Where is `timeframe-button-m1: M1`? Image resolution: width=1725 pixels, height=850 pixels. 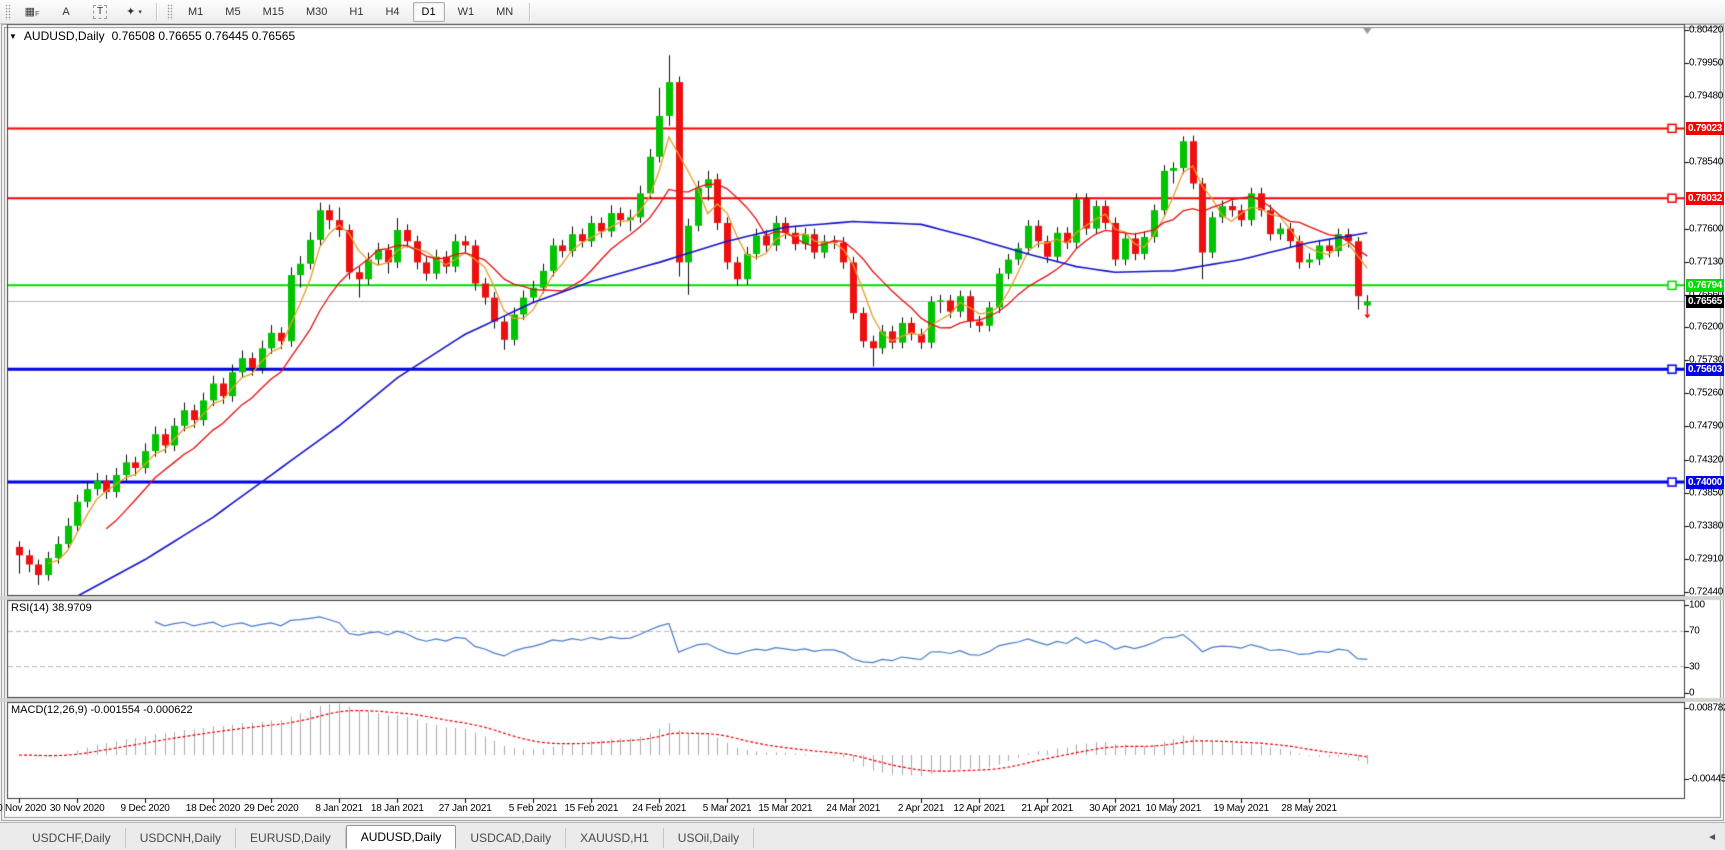
timeframe-button-m1: M1 is located at coordinates (195, 12).